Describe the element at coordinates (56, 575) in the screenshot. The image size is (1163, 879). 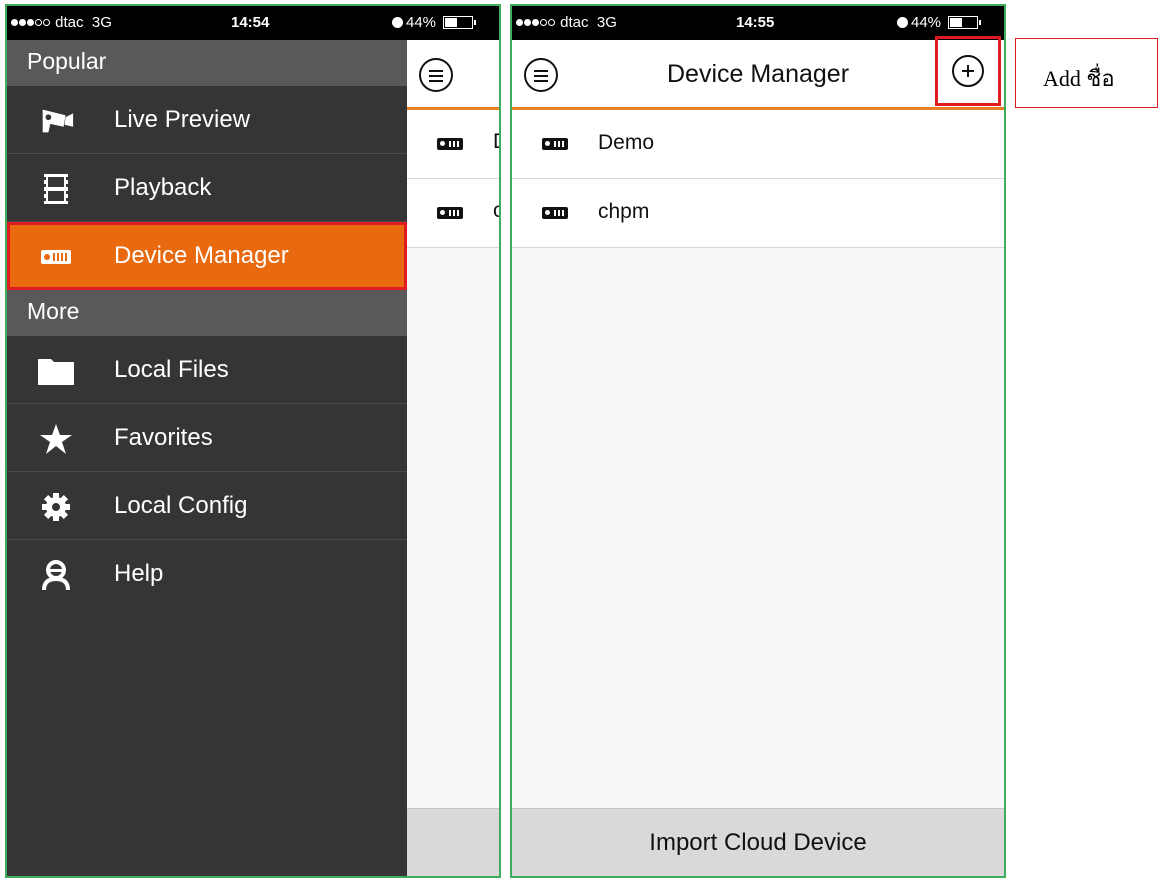
I see `person-icon` at that location.